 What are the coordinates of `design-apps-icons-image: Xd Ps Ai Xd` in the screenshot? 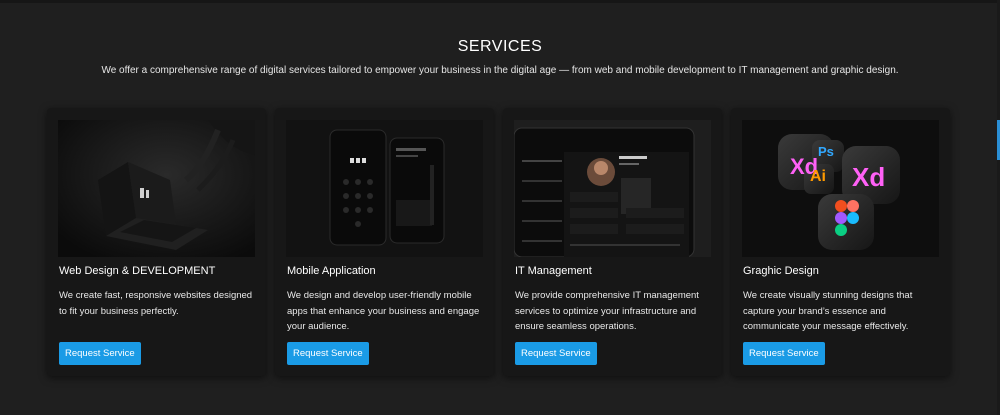 It's located at (840, 188).